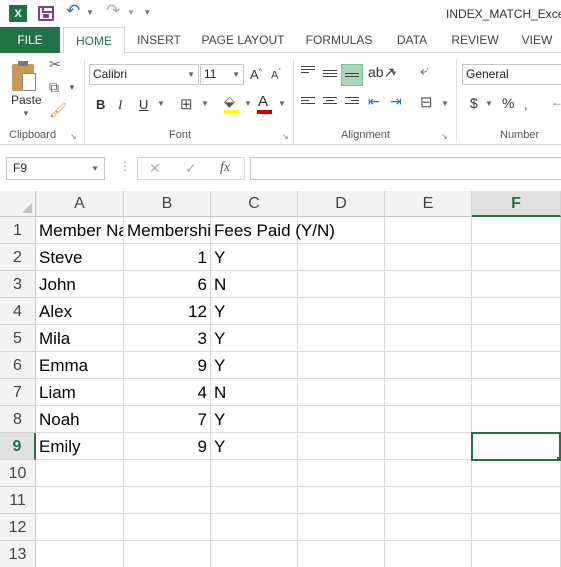 Image resolution: width=561 pixels, height=567 pixels. Describe the element at coordinates (167, 554) in the screenshot. I see `cell-b13` at that location.